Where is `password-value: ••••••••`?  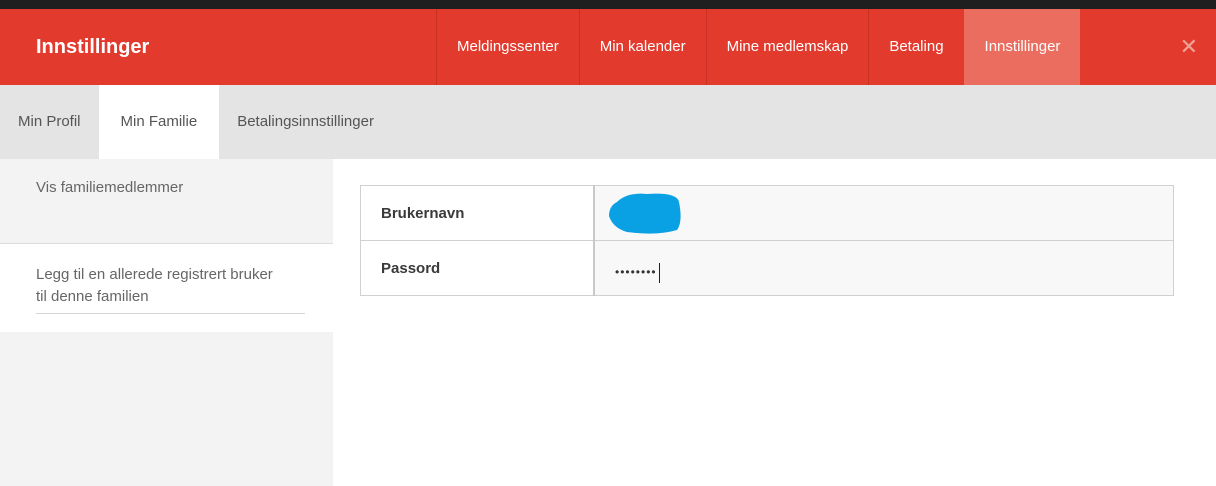 password-value: •••••••• is located at coordinates (637, 273).